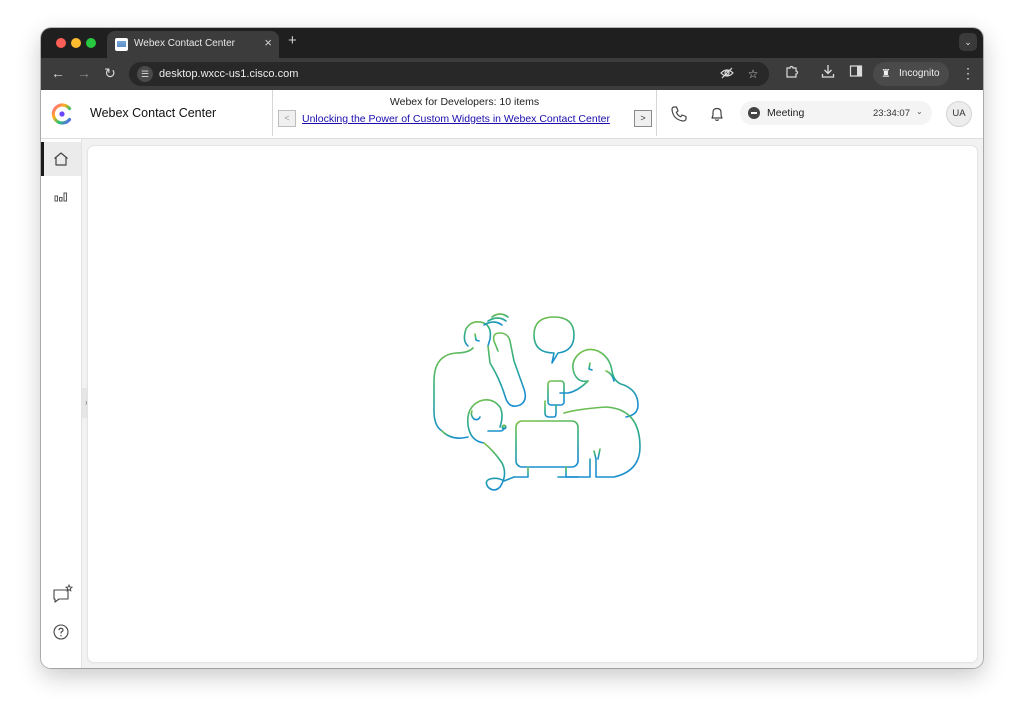 This screenshot has height=723, width=1024. I want to click on sidebar-item-feedback, so click(61, 593).